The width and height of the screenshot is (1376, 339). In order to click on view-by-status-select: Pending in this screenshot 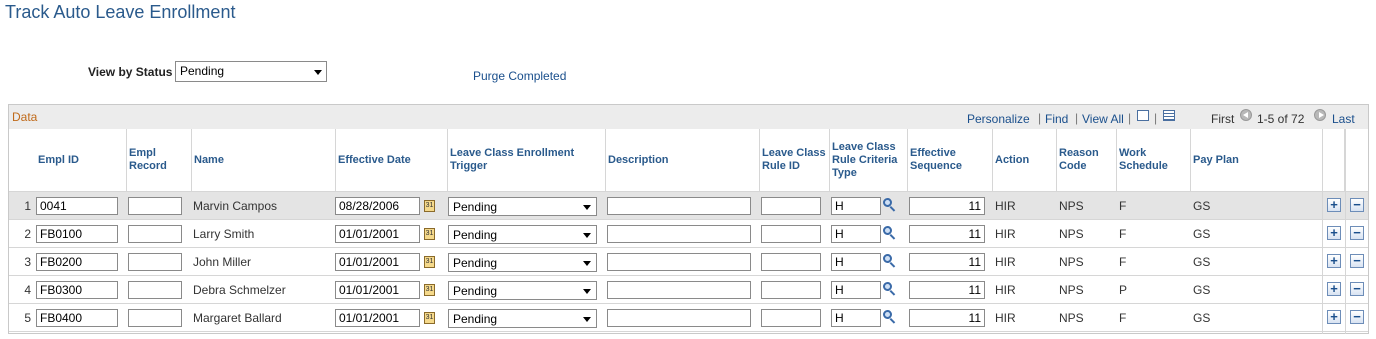, I will do `click(251, 71)`.